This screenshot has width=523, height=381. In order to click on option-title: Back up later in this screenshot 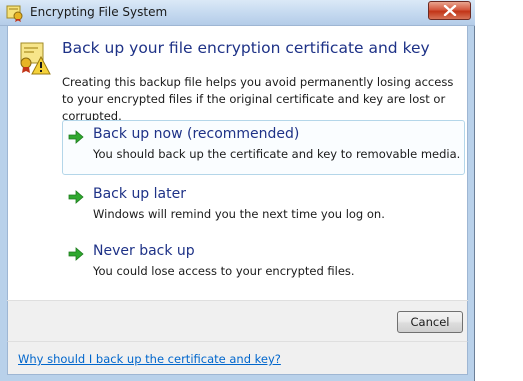, I will do `click(139, 194)`.